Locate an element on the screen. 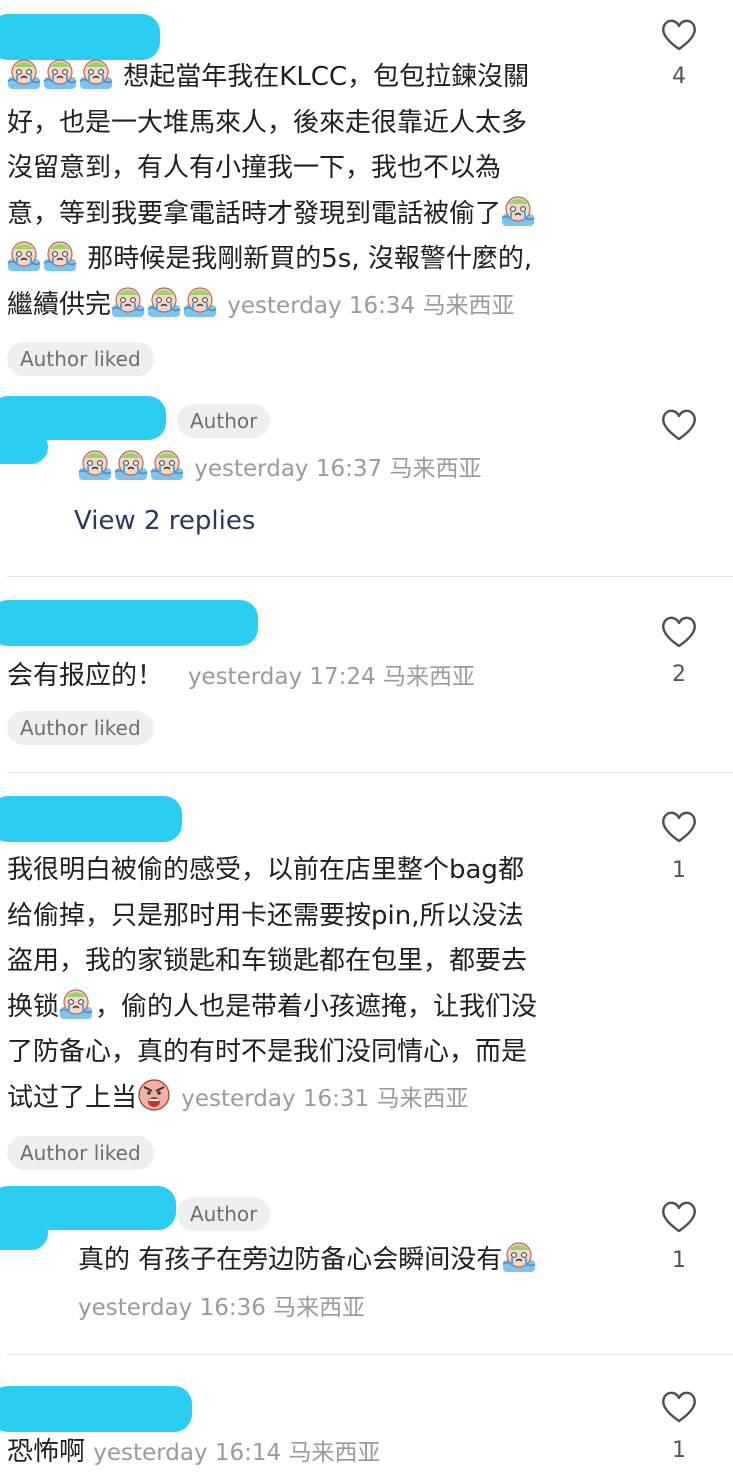 The height and width of the screenshot is (1477, 733). reply-text: 真的 有孩子在旁边防备心会瞬间没有 yesterday 16:36 马来西亚 is located at coordinates (358, 1284).